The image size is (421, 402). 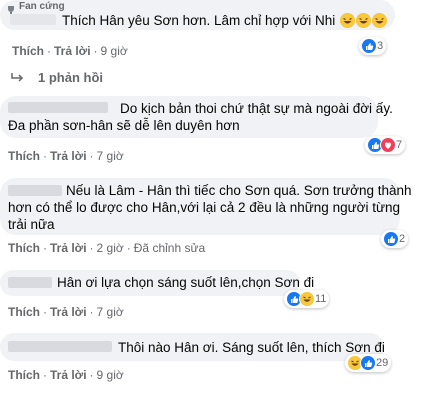 What do you see at coordinates (124, 125) in the screenshot?
I see `comment-text-2-line2: Đa phần sơn-hân sẽ dễ lên duyên hơn` at bounding box center [124, 125].